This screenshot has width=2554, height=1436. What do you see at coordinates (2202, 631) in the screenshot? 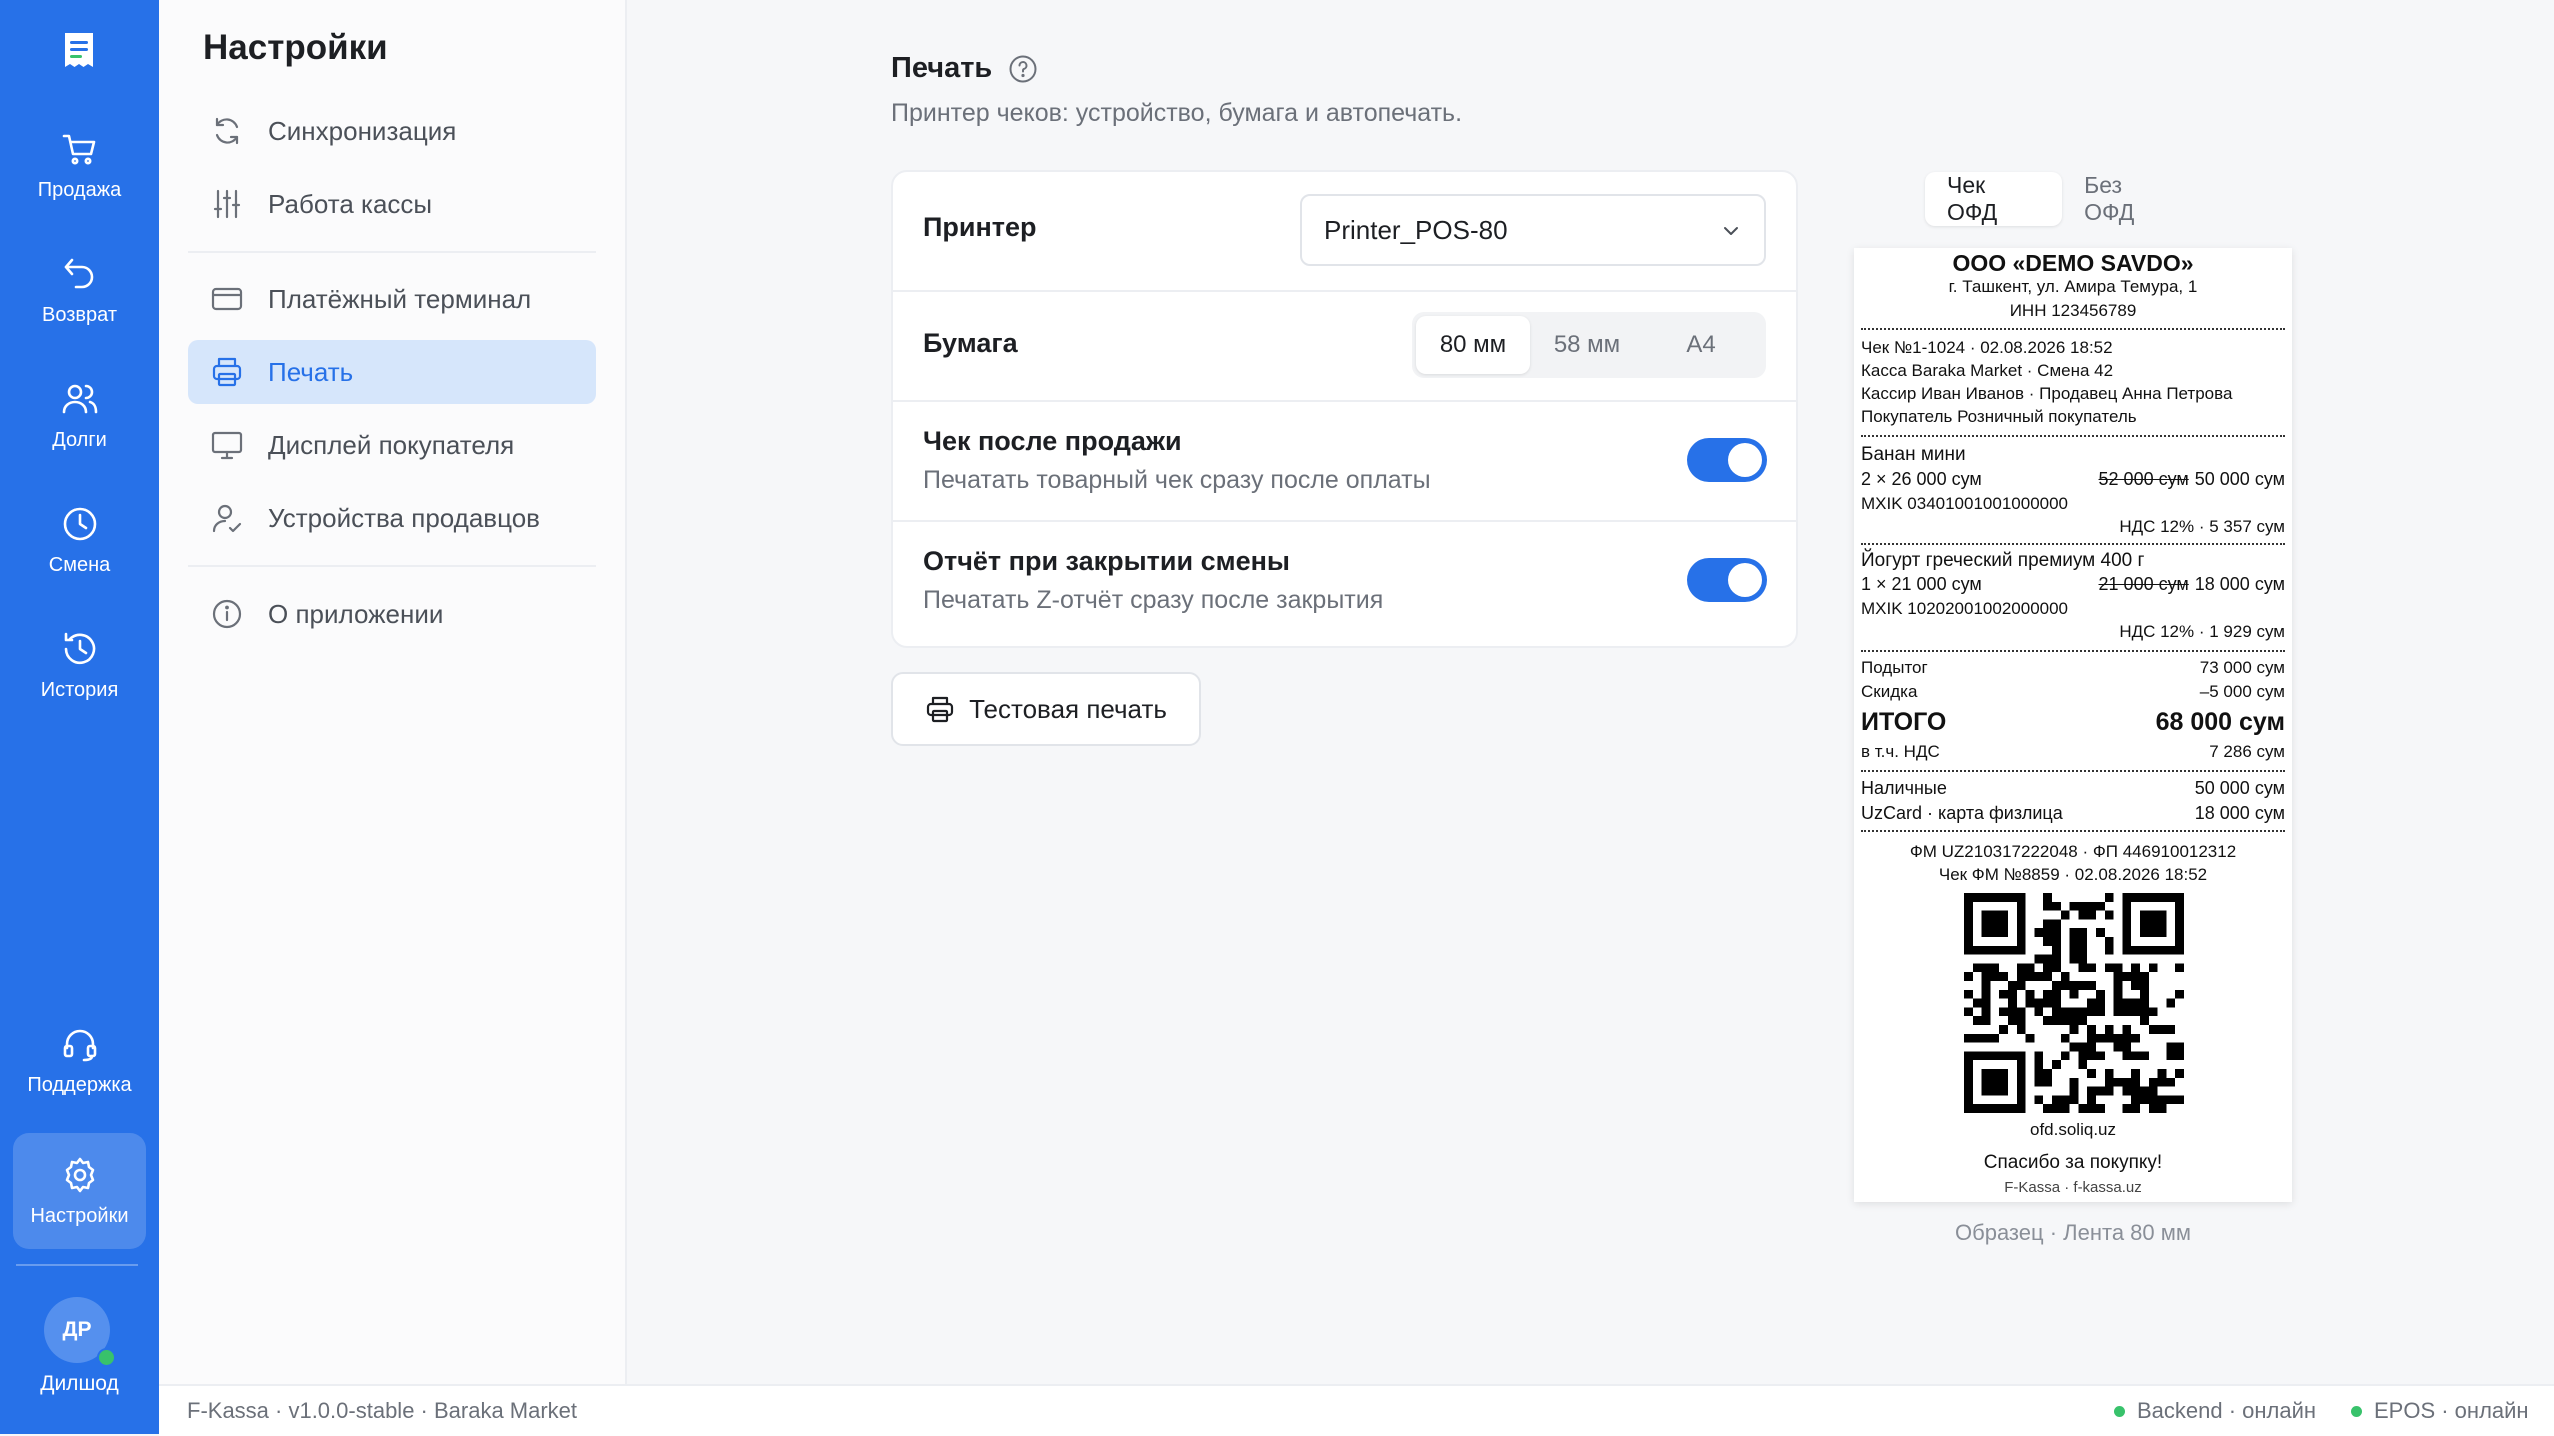
I see `receipt-item-vat: НДС 12% · 1 929 сум` at bounding box center [2202, 631].